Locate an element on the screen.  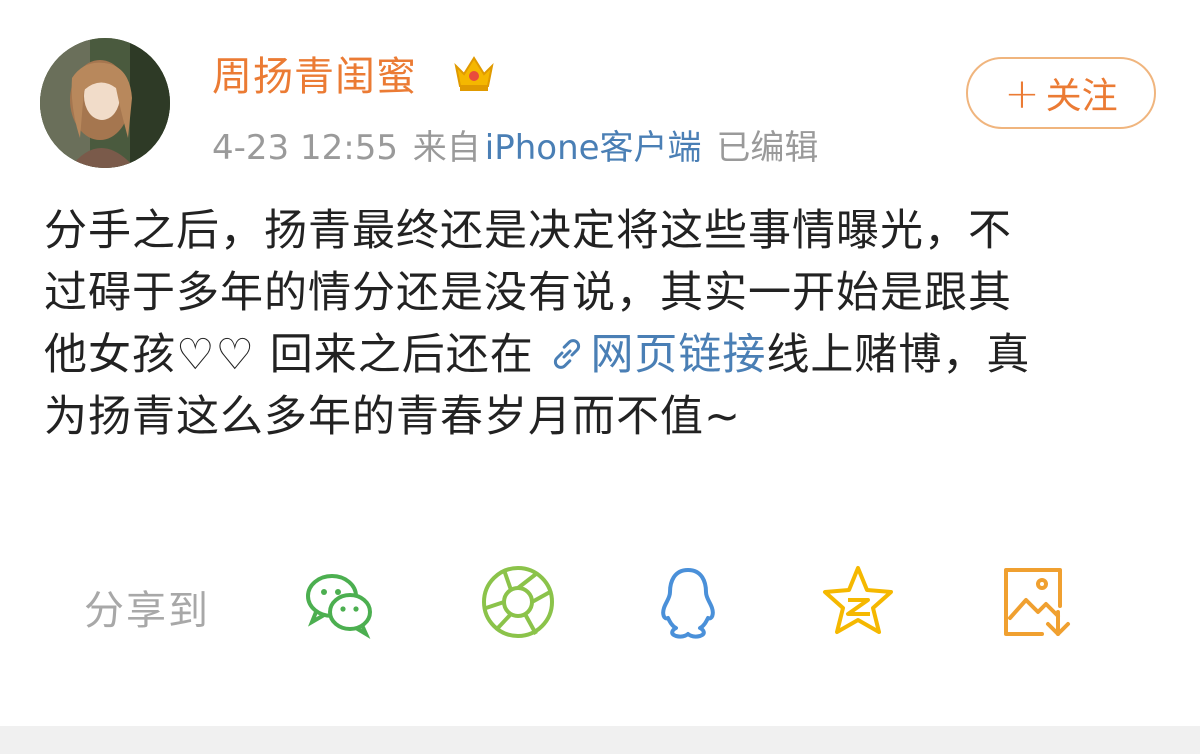
avatar is located at coordinates (105, 103).